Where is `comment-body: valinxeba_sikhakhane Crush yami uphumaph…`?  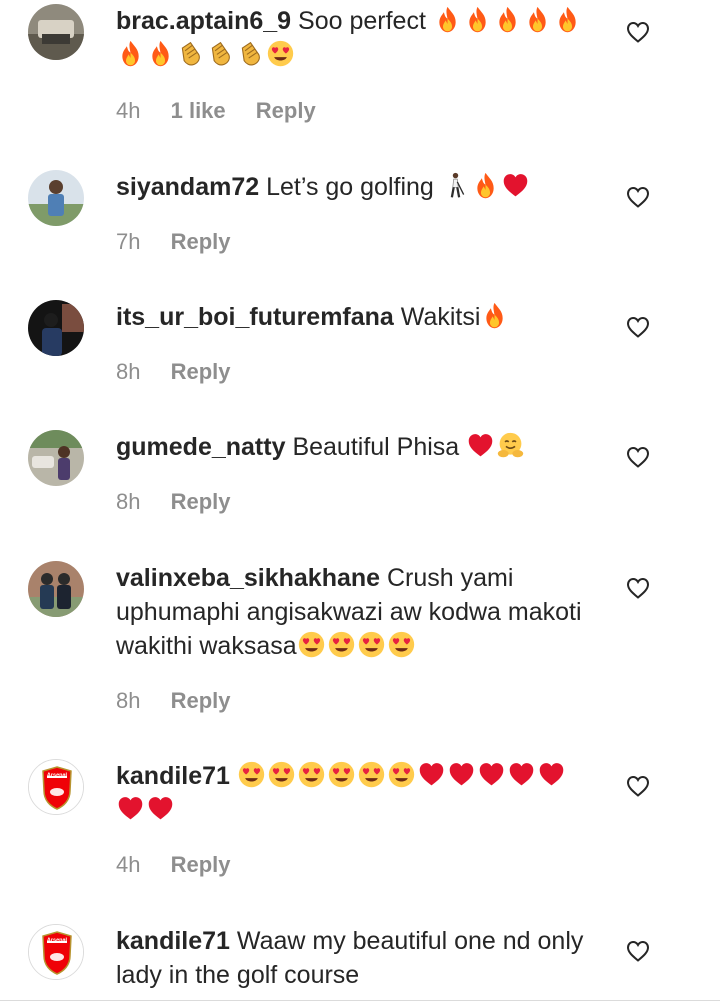
comment-body: valinxeba_sikhakhane Crush yami uphumaph… is located at coordinates (356, 612).